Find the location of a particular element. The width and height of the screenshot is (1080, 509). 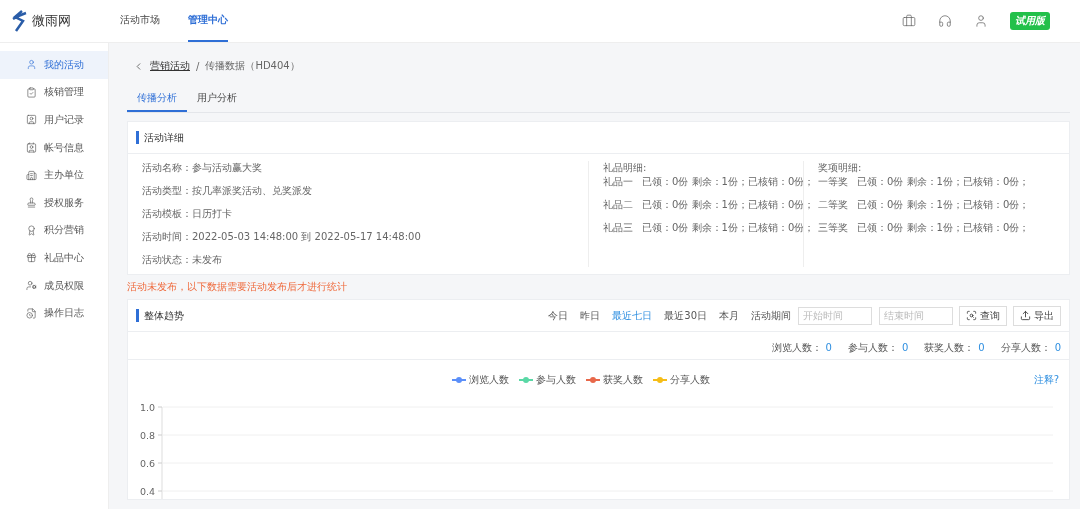

detail-field: 活动名称：参与活动赢大奖 is located at coordinates (362, 168).